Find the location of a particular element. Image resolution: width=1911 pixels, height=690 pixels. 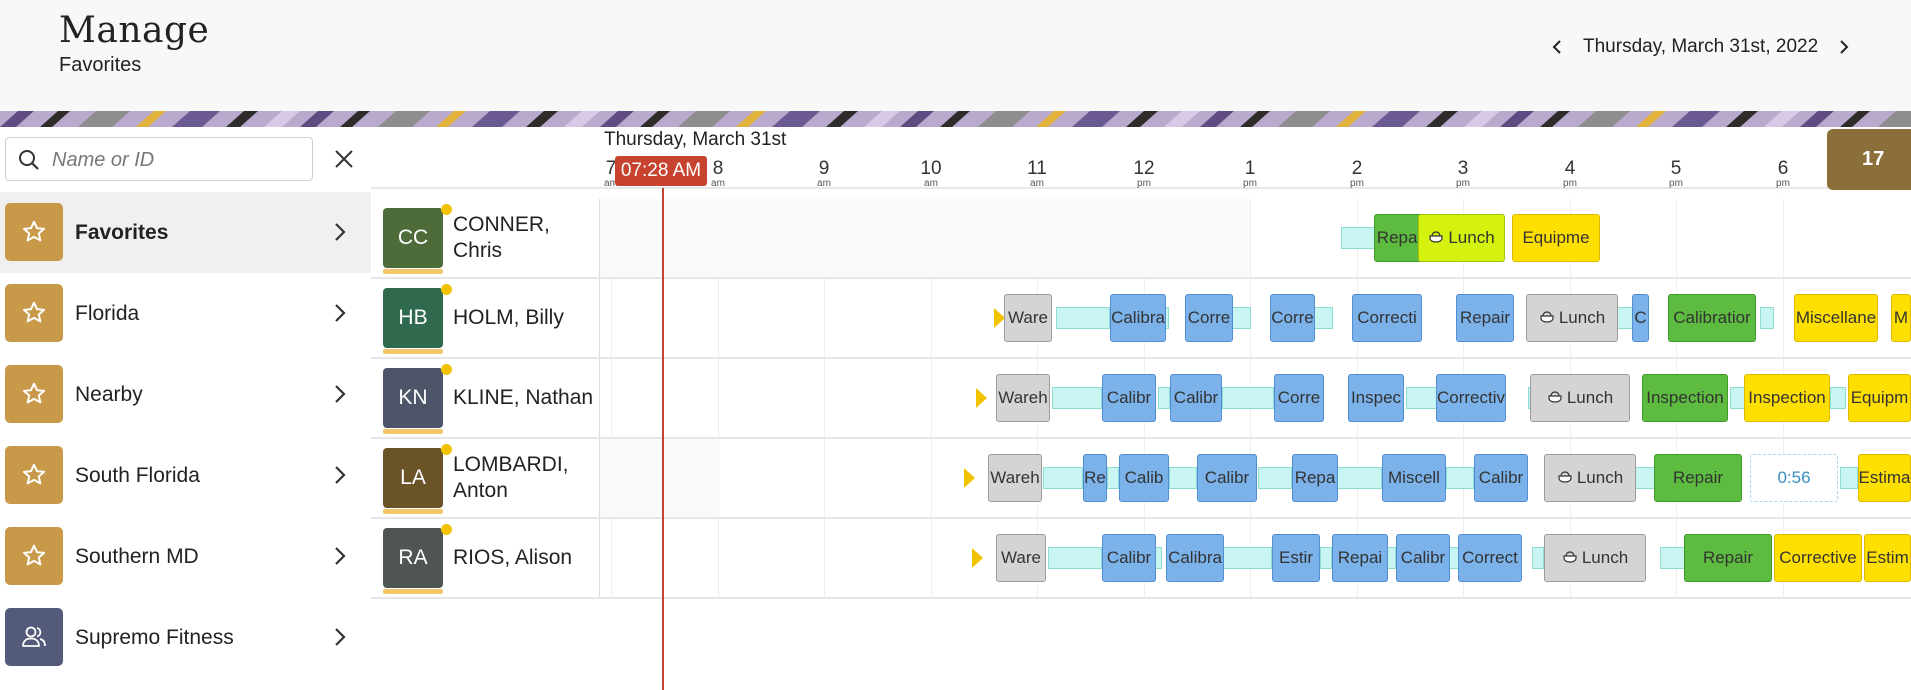

chevron-right-icon is located at coordinates (340, 637).